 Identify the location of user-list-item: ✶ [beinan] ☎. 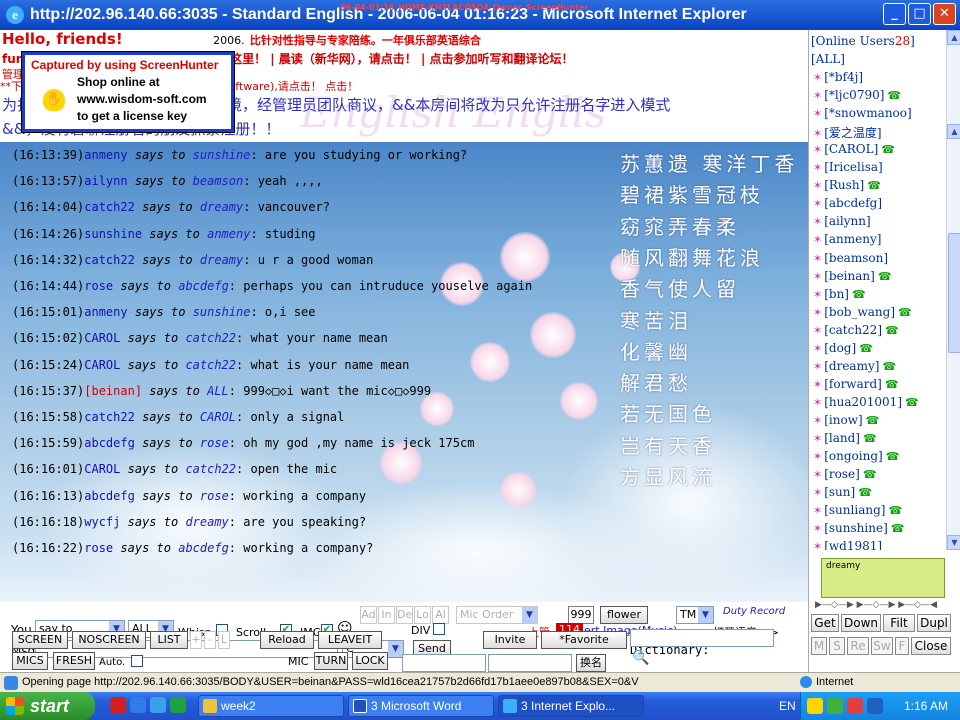
(852, 276).